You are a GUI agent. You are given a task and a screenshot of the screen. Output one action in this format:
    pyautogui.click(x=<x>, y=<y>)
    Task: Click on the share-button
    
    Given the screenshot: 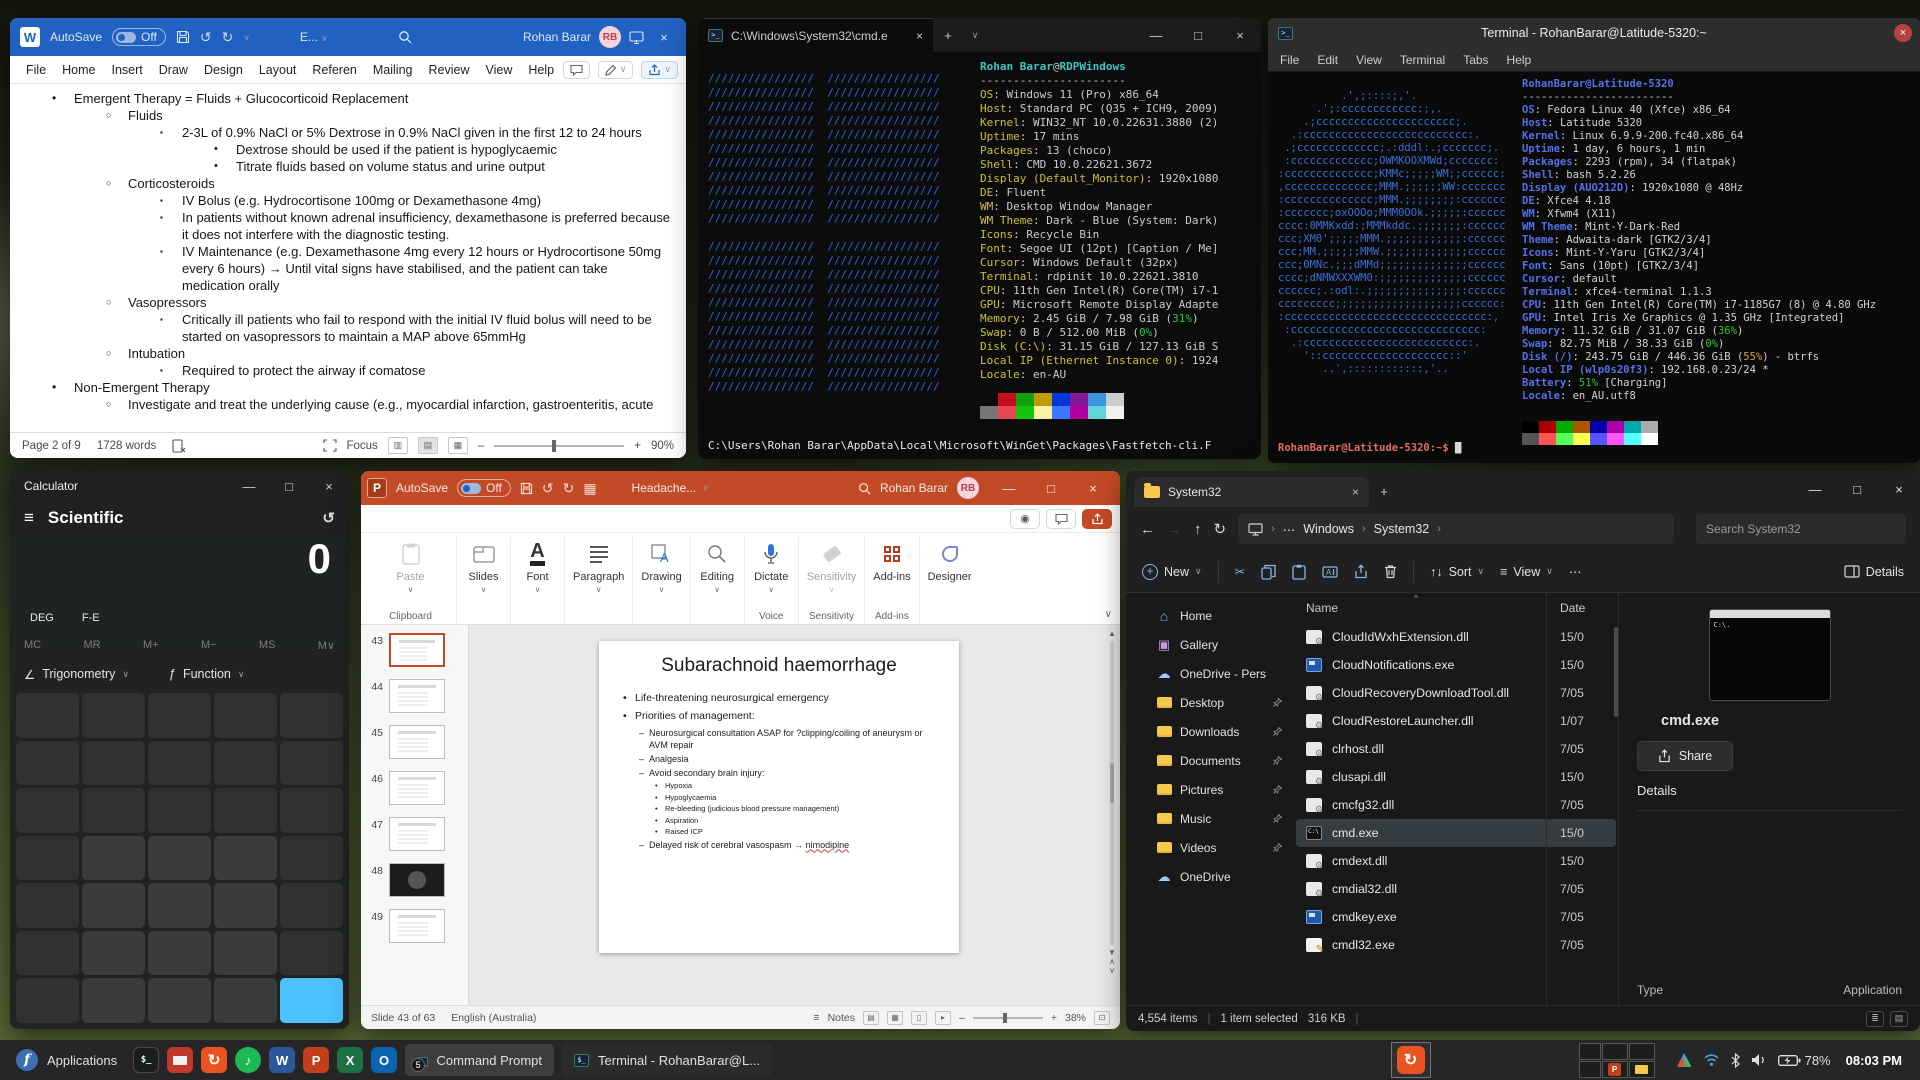 What is the action you would take?
    pyautogui.click(x=1097, y=518)
    